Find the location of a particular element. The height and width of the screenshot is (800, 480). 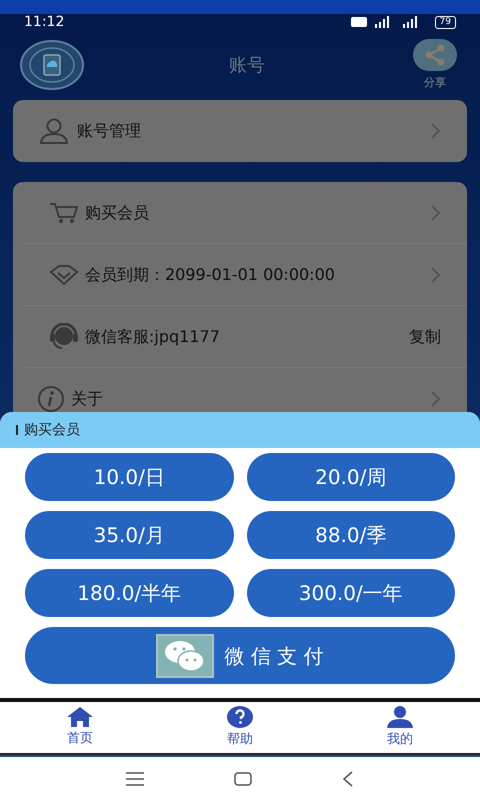

price-option-button: 180.0/半年 is located at coordinates (129, 593).